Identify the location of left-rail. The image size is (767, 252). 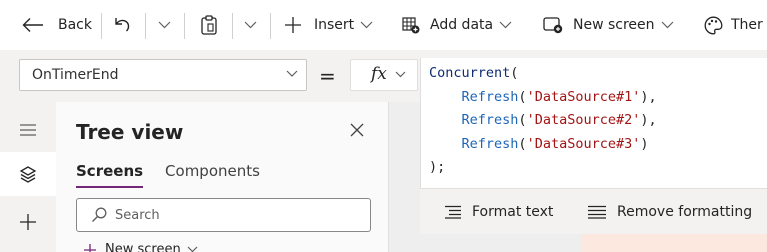
(28, 177).